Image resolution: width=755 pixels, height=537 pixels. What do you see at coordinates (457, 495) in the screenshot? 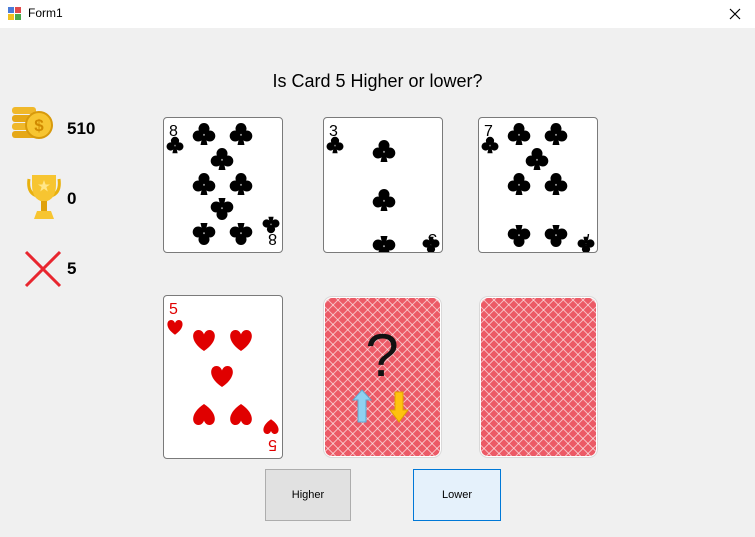
I see `lower-button: Lower` at bounding box center [457, 495].